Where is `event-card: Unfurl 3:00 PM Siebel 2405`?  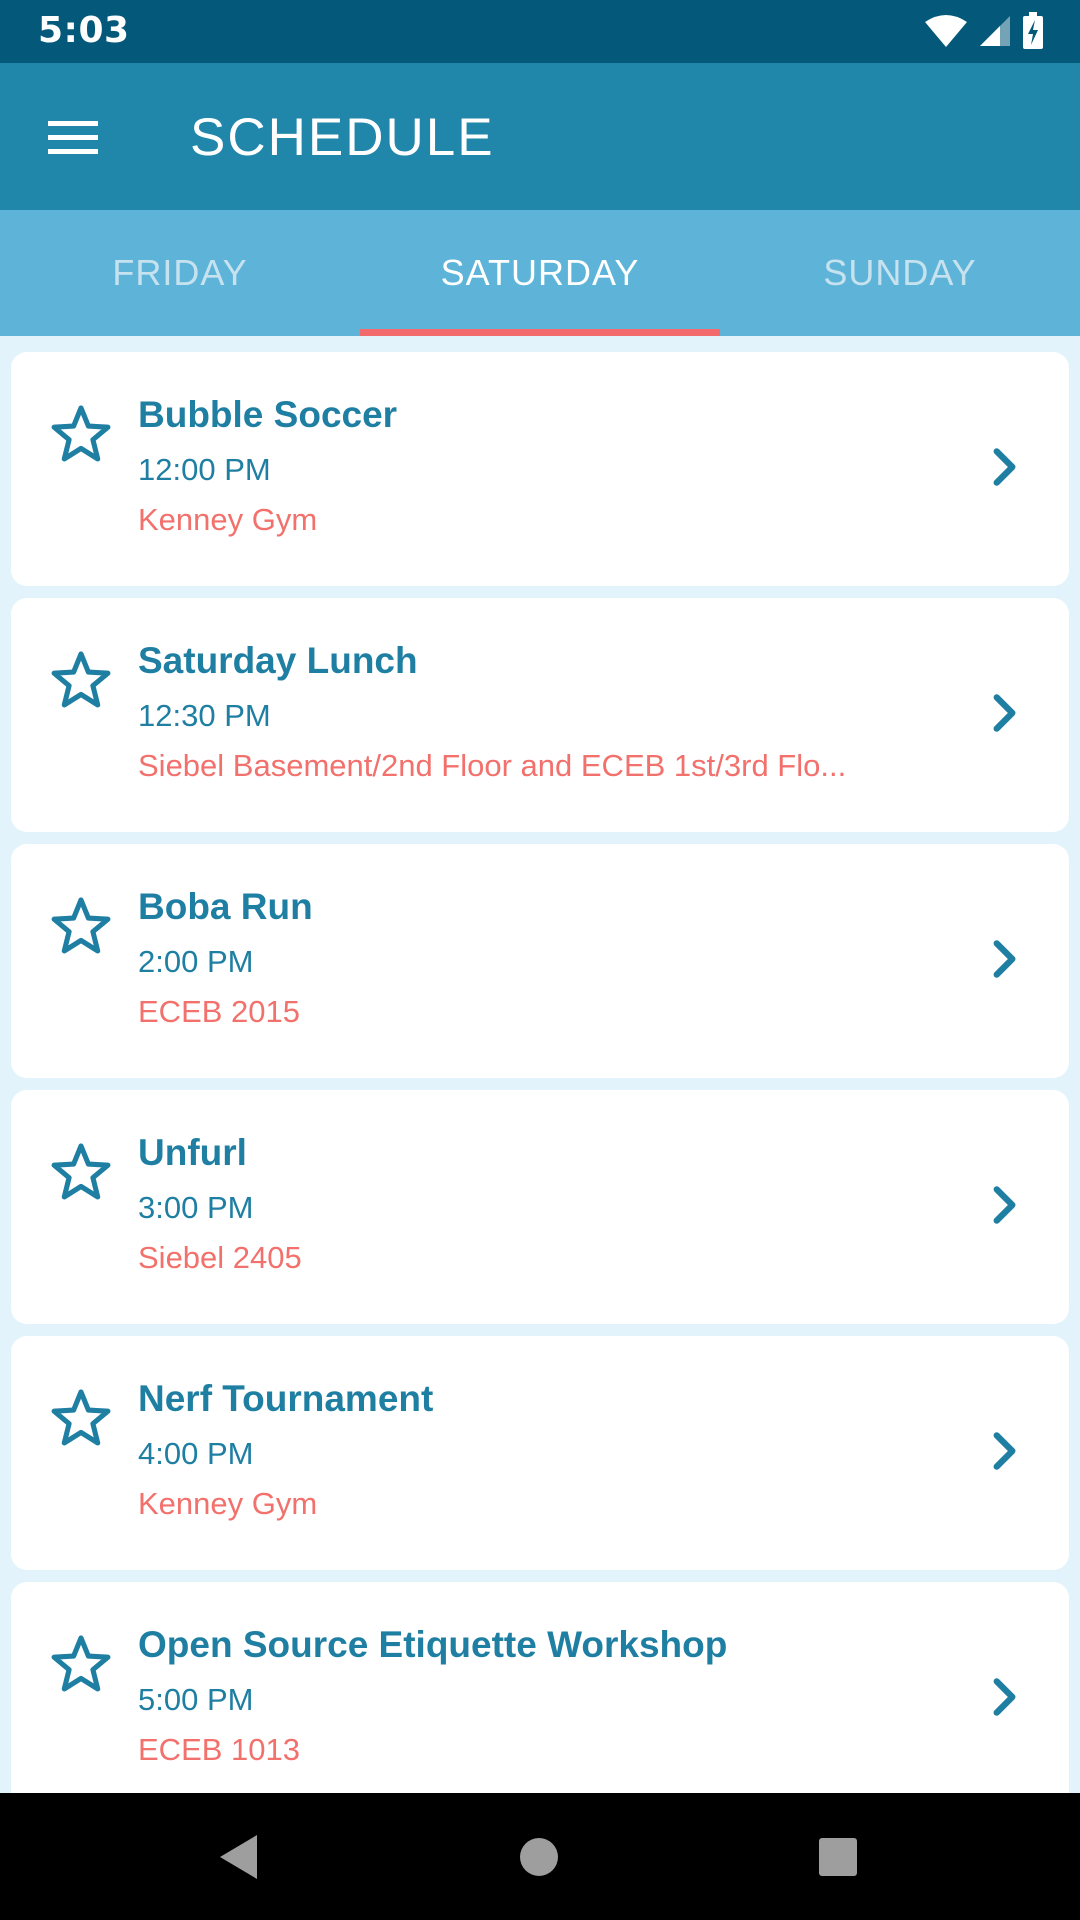 event-card: Unfurl 3:00 PM Siebel 2405 is located at coordinates (540, 1207).